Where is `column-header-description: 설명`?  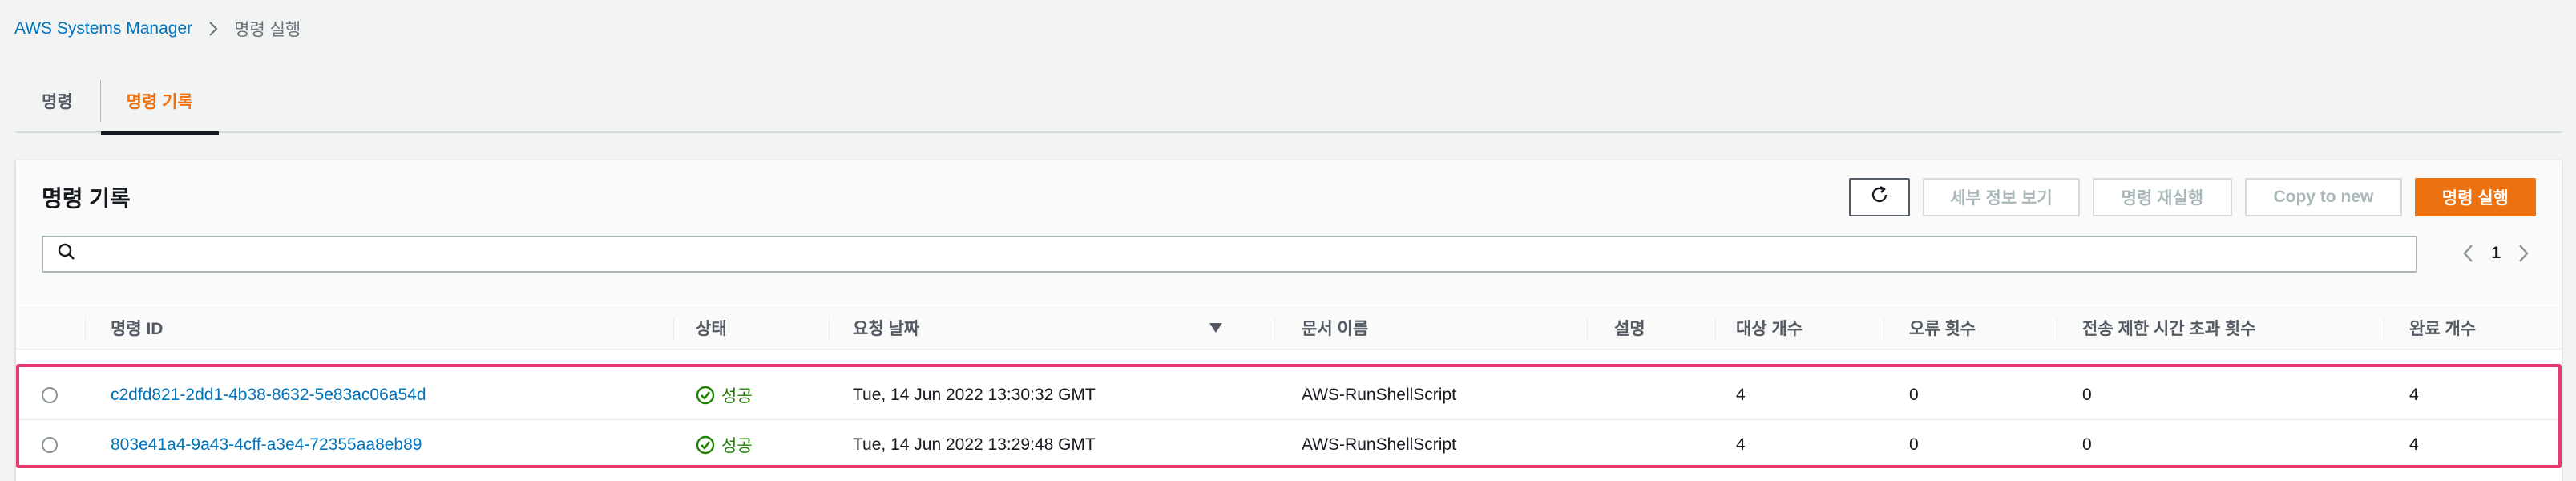 column-header-description: 설명 is located at coordinates (1630, 328).